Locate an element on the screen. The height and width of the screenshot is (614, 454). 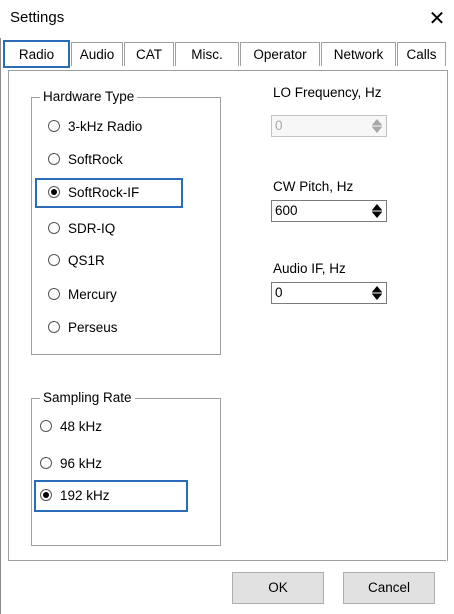
audio-if-value: 0 is located at coordinates (279, 292).